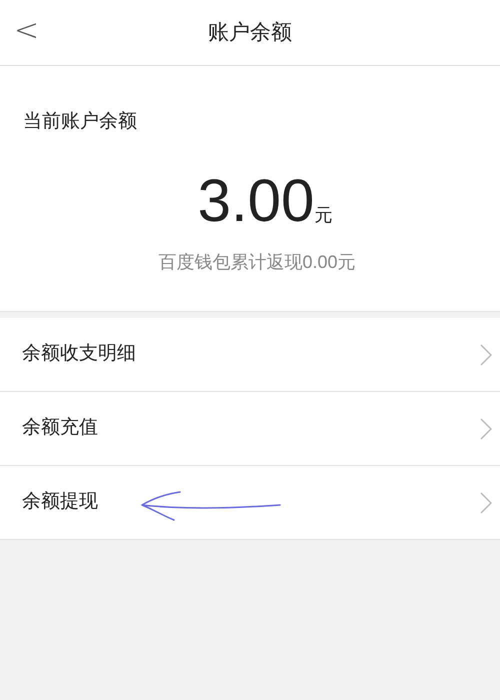 This screenshot has height=700, width=500. Describe the element at coordinates (80, 122) in the screenshot. I see `balance-label: 当前账户余额` at that location.